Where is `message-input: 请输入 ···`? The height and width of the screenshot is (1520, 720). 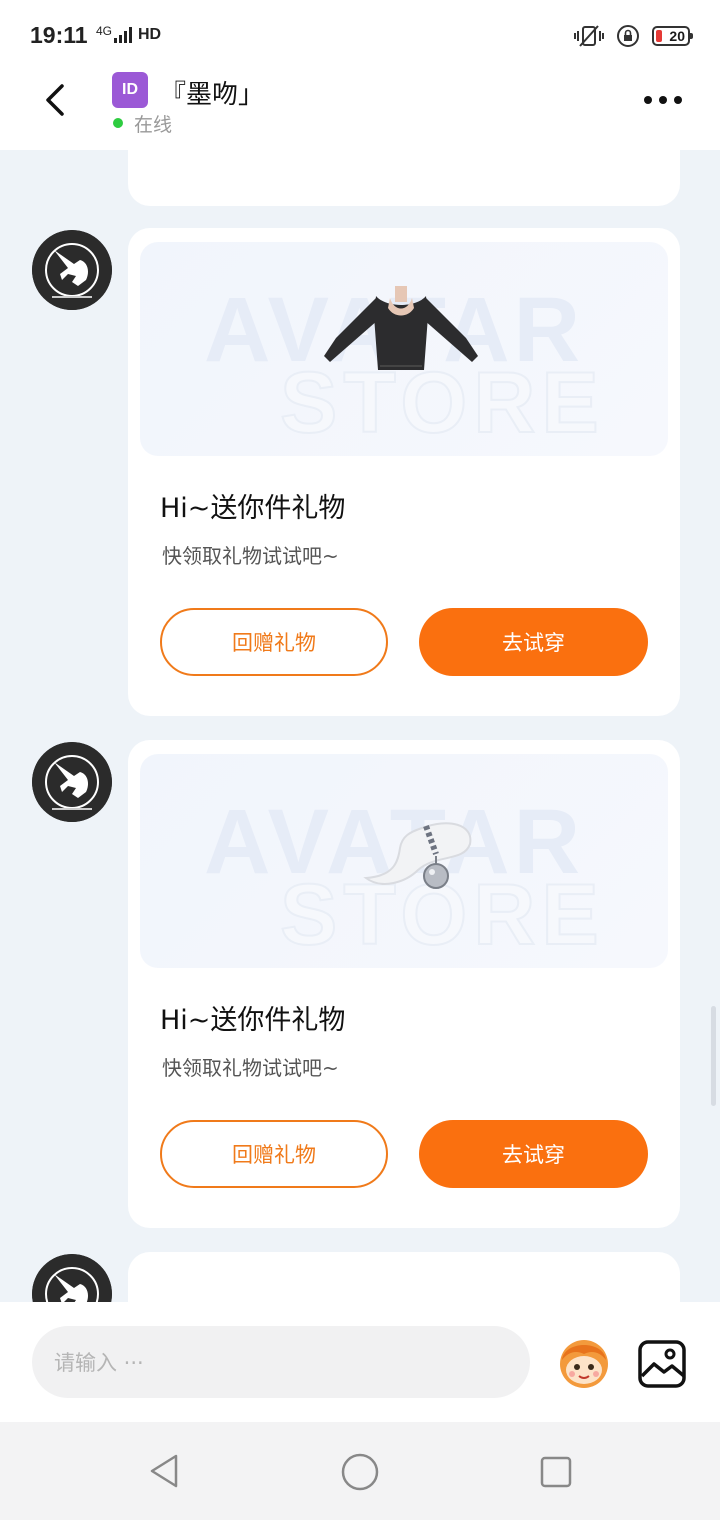
message-input: 请输入 ··· is located at coordinates (281, 1362).